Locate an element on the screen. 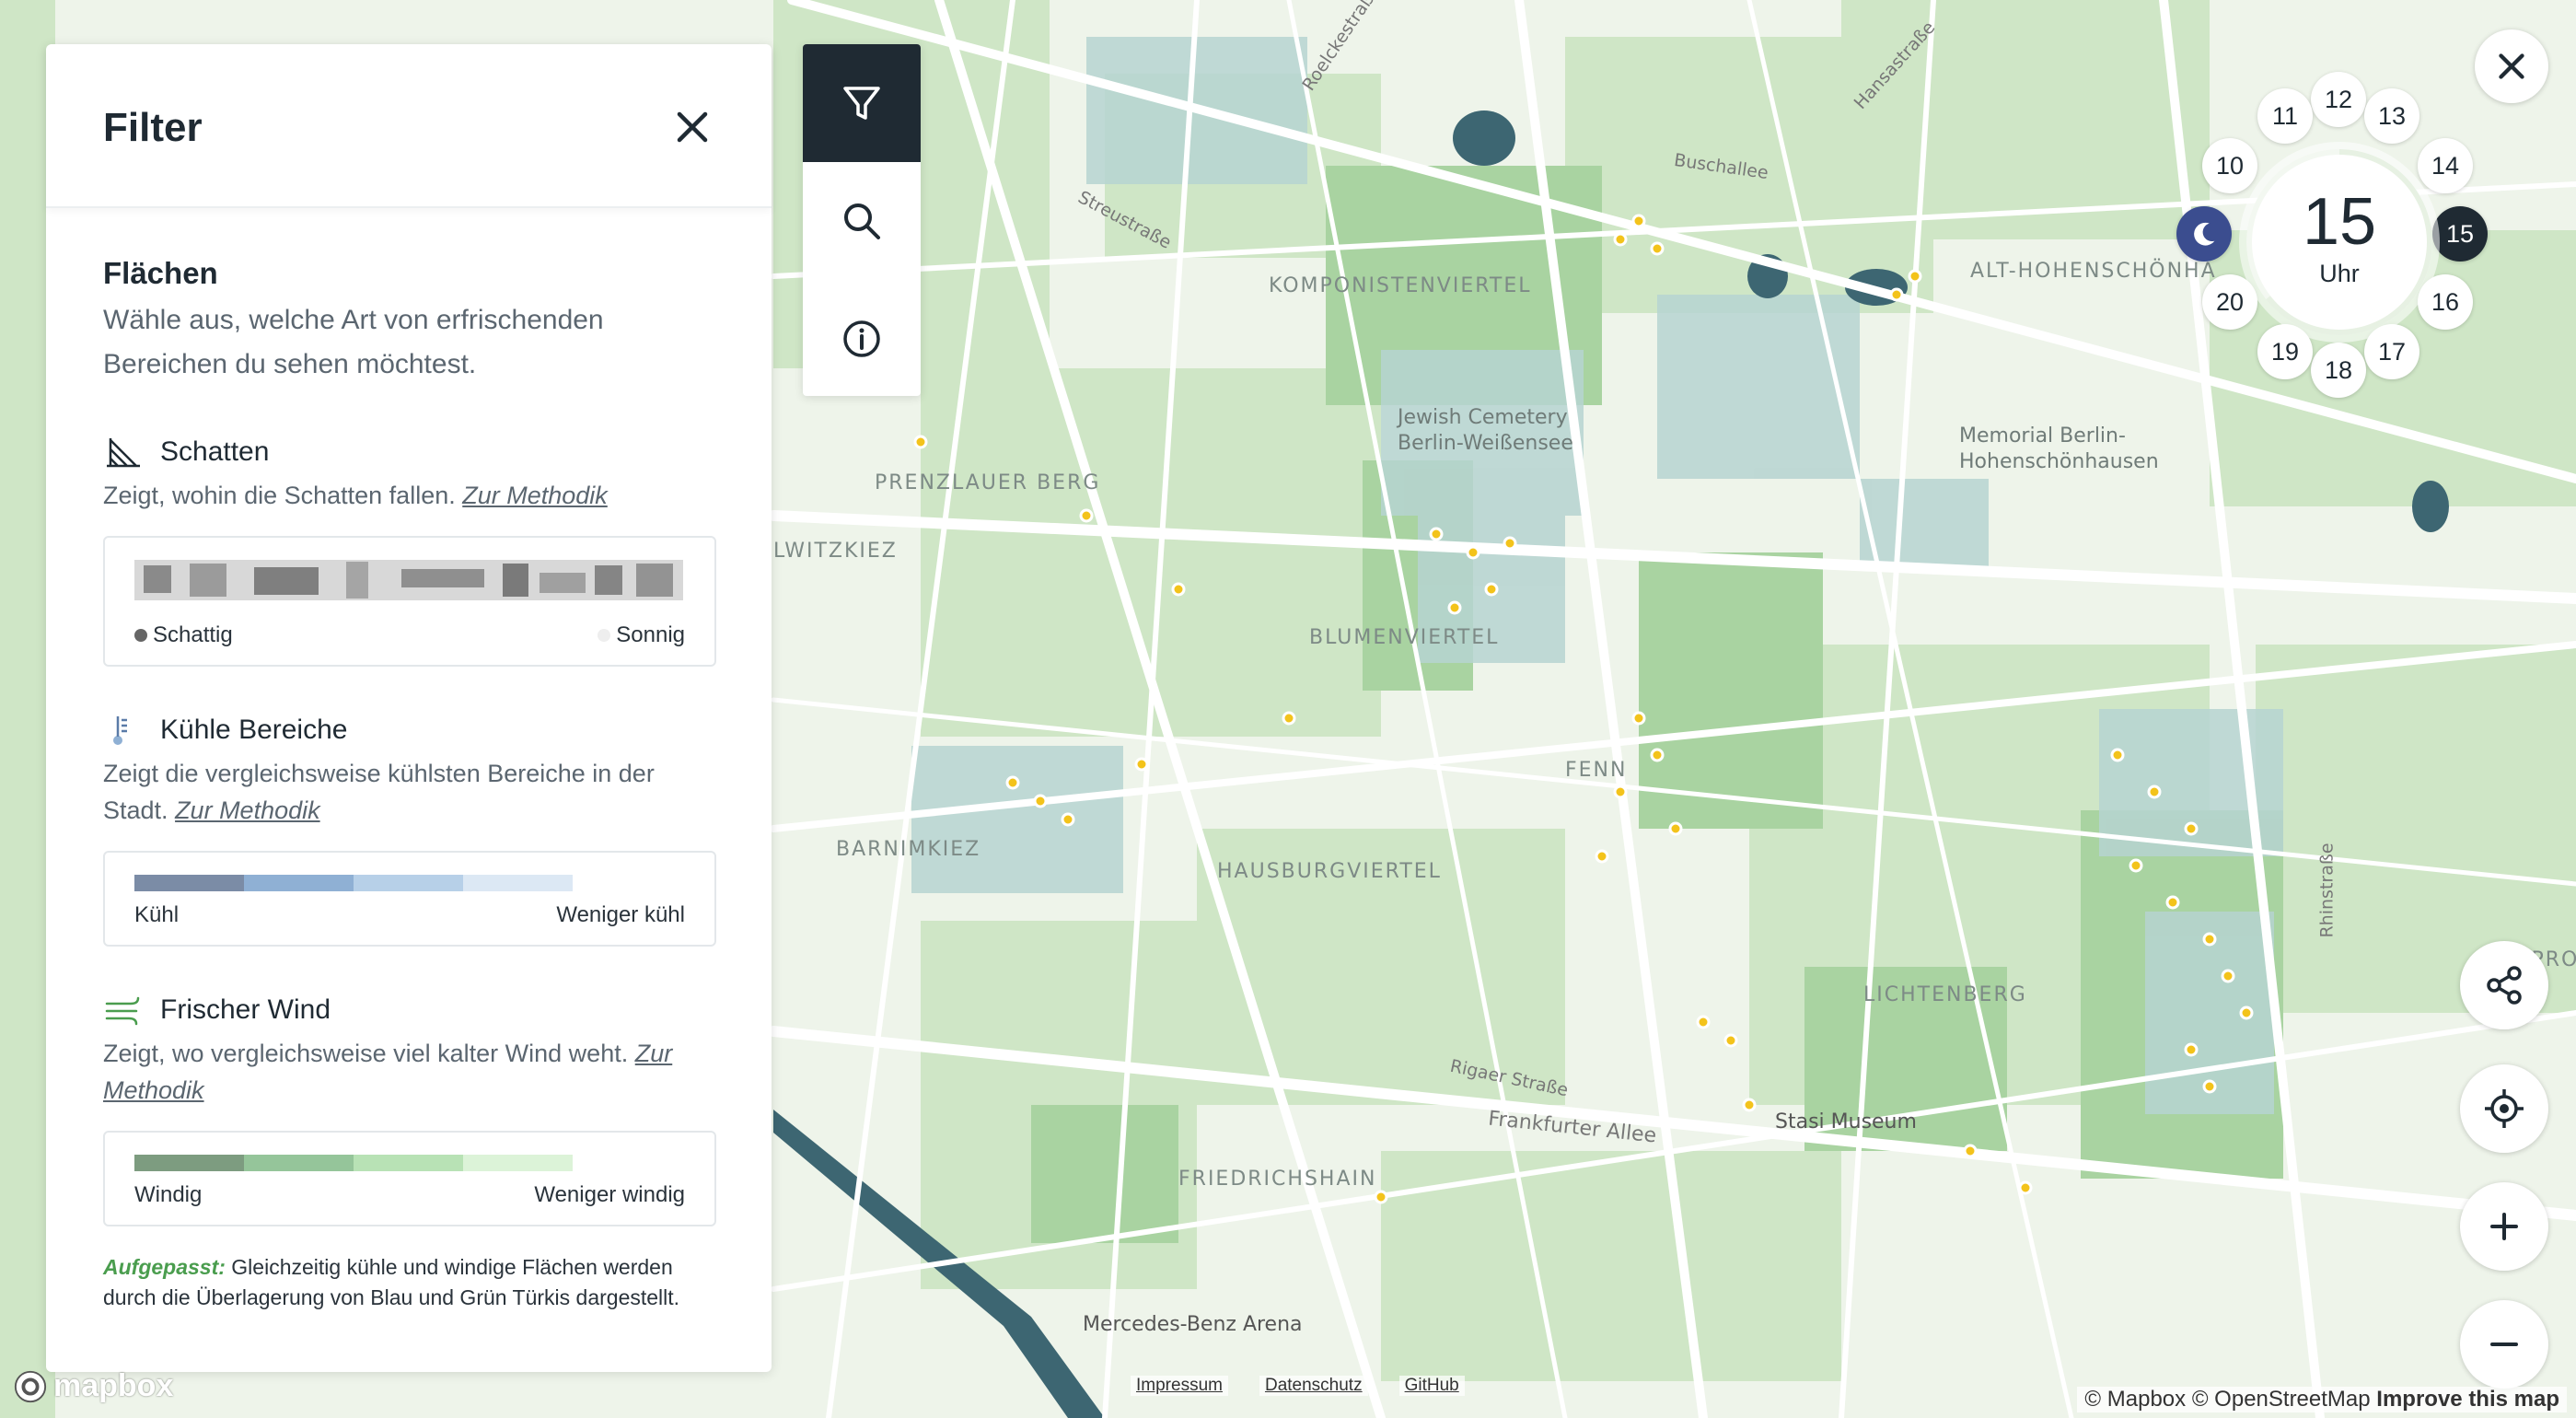 Image resolution: width=2576 pixels, height=1418 pixels. clock-hour: 15 is located at coordinates (2339, 222).